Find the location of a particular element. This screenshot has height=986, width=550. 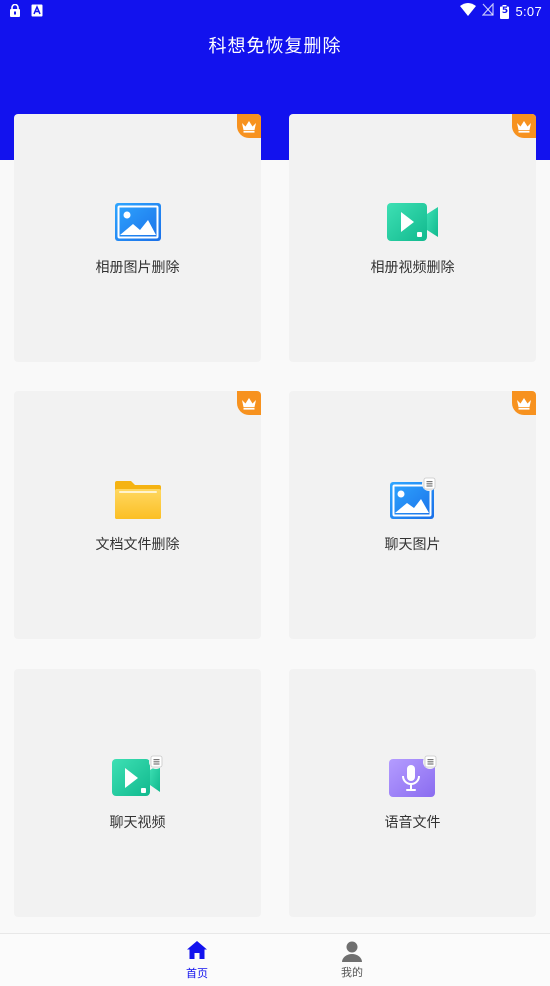

voice-file-icon is located at coordinates (413, 777).